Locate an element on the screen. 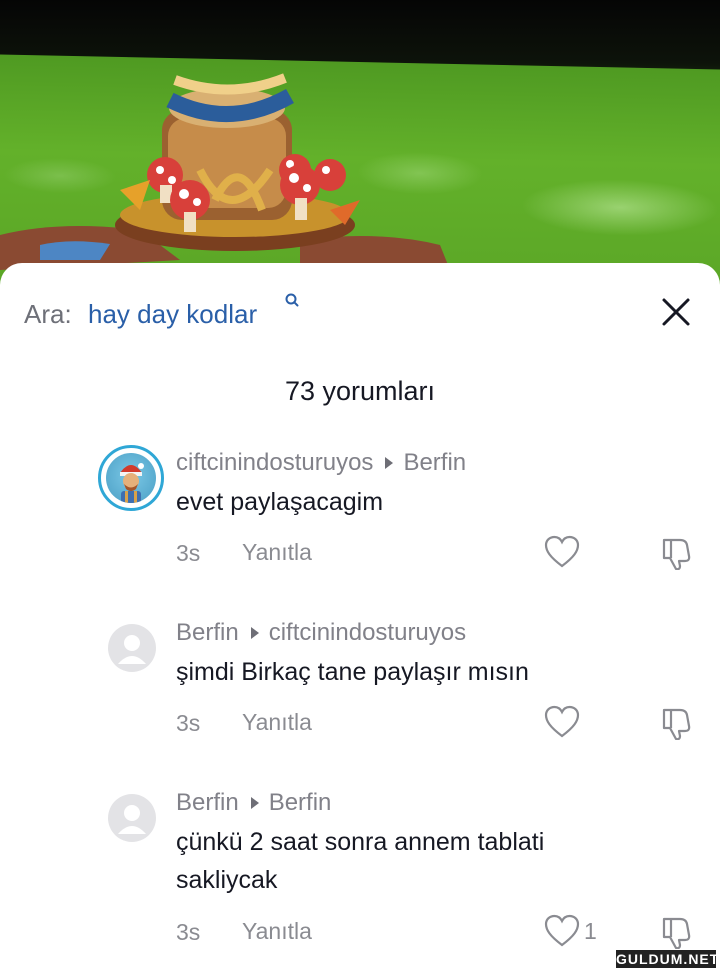 The height and width of the screenshot is (968, 720). like-count: 1 is located at coordinates (590, 931).